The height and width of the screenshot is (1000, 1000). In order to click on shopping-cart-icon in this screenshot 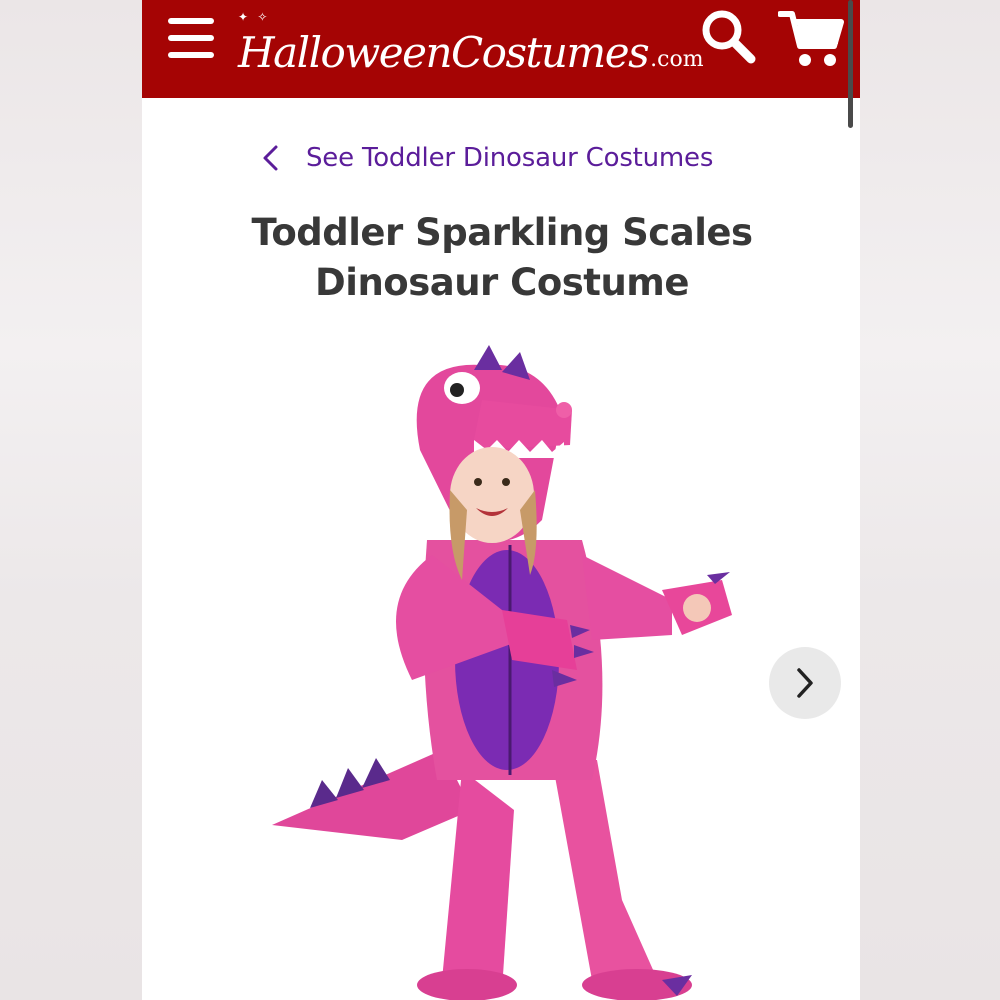, I will do `click(811, 38)`.